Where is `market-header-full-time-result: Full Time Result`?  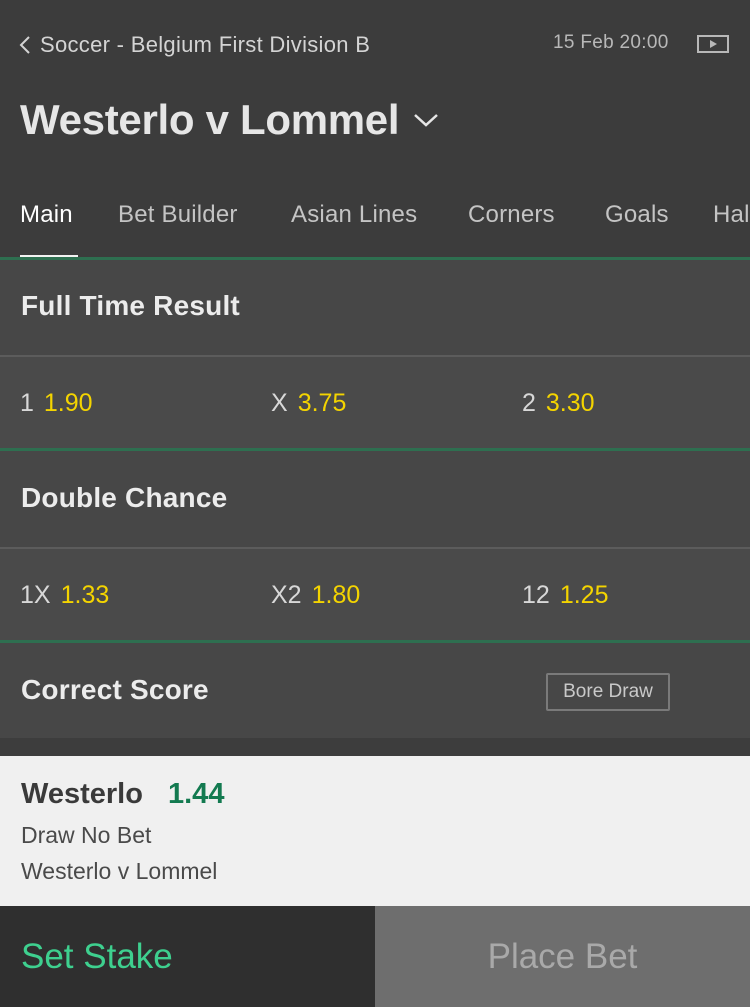
market-header-full-time-result: Full Time Result is located at coordinates (375, 306).